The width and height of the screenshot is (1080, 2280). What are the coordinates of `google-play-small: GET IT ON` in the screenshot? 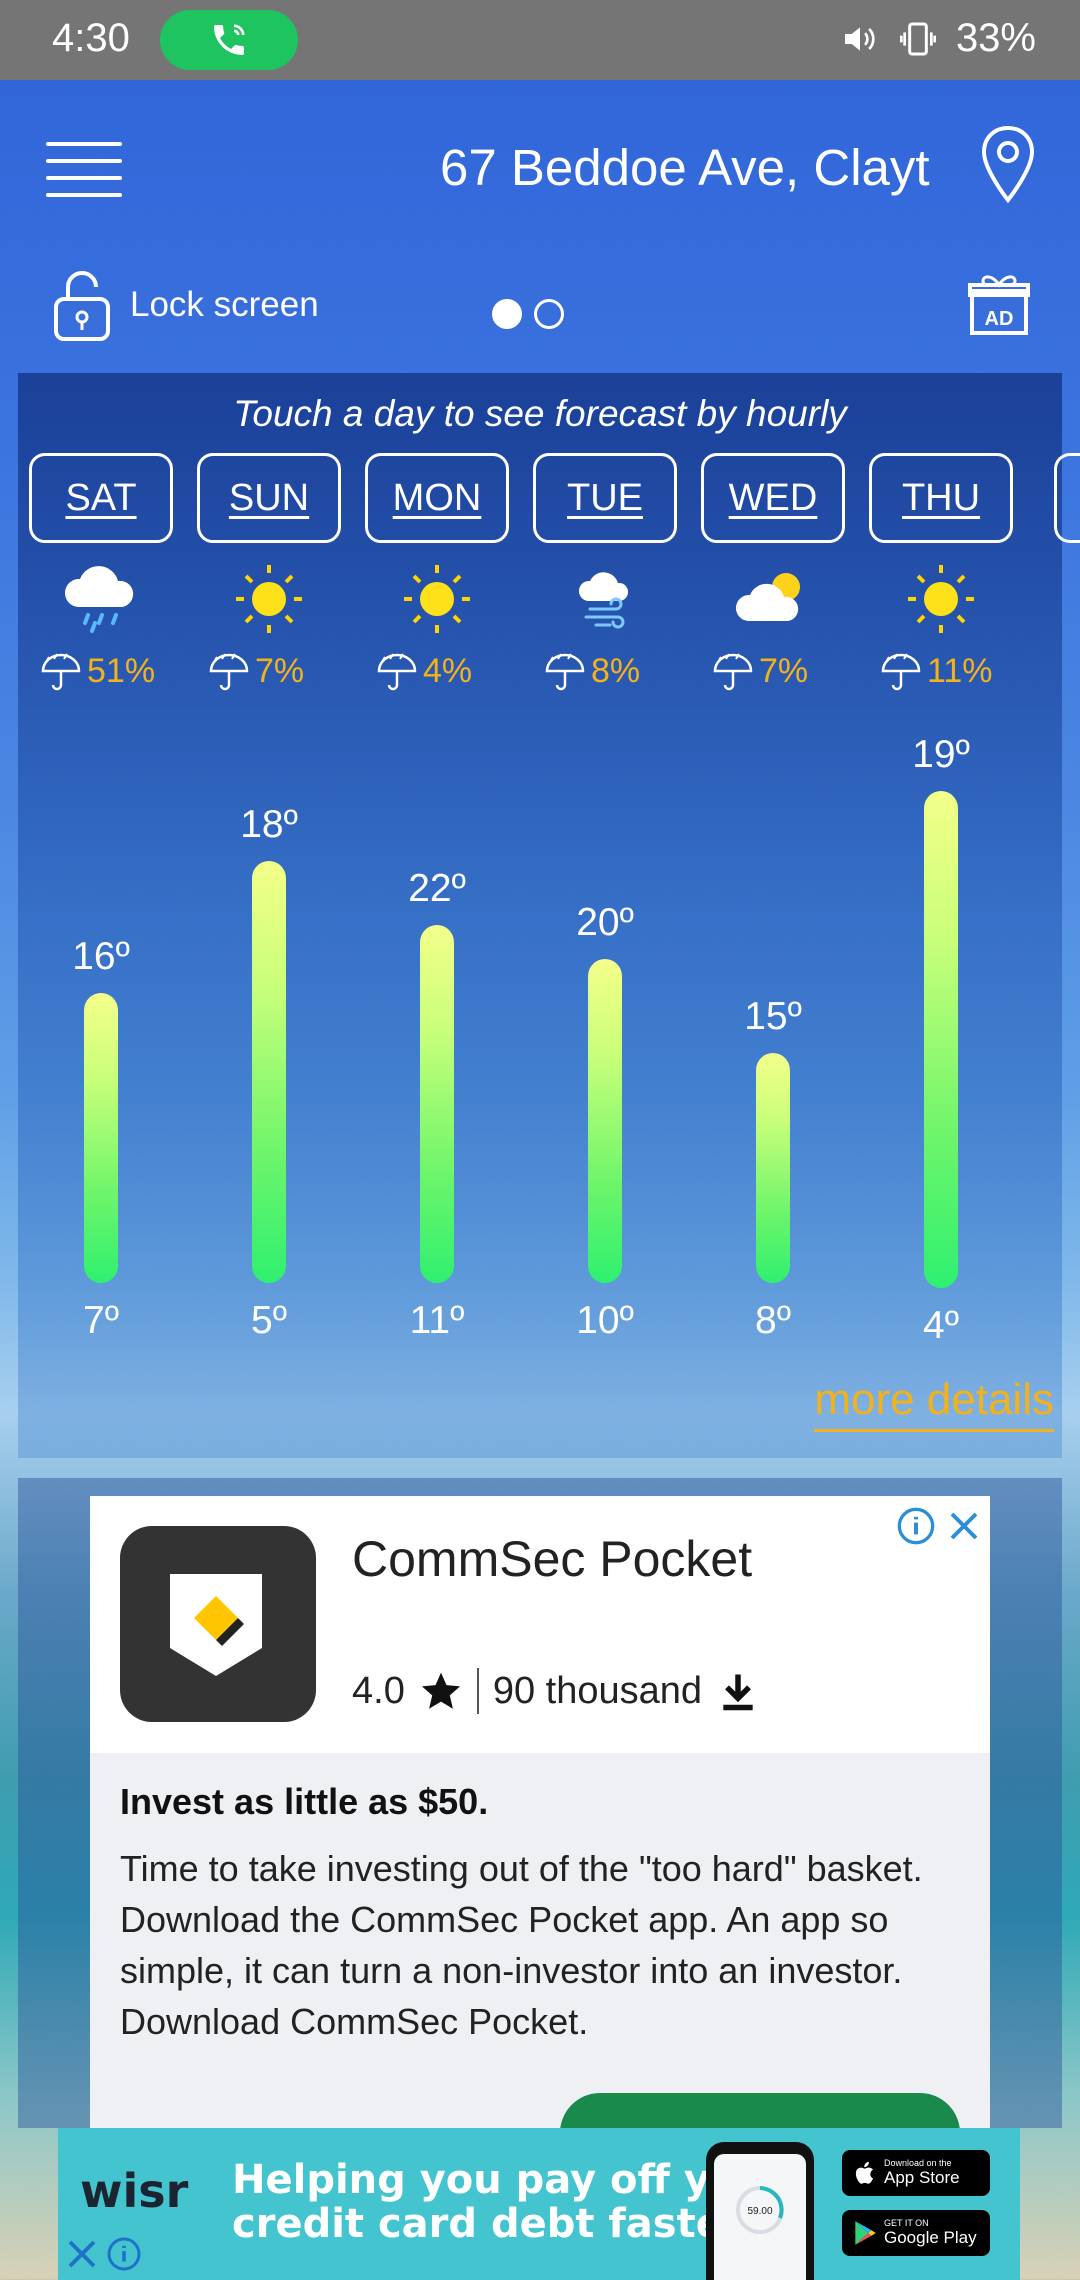 It's located at (906, 2223).